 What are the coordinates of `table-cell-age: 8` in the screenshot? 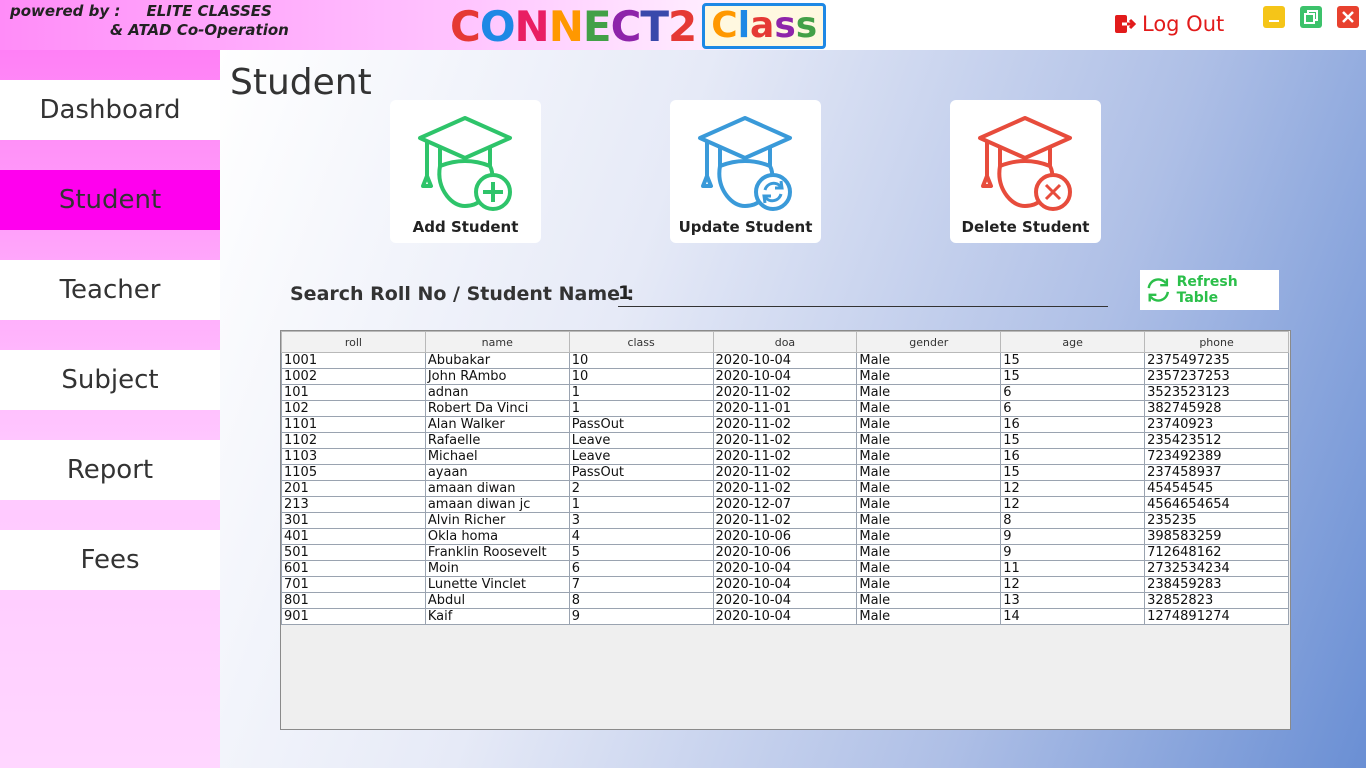 It's located at (1073, 520).